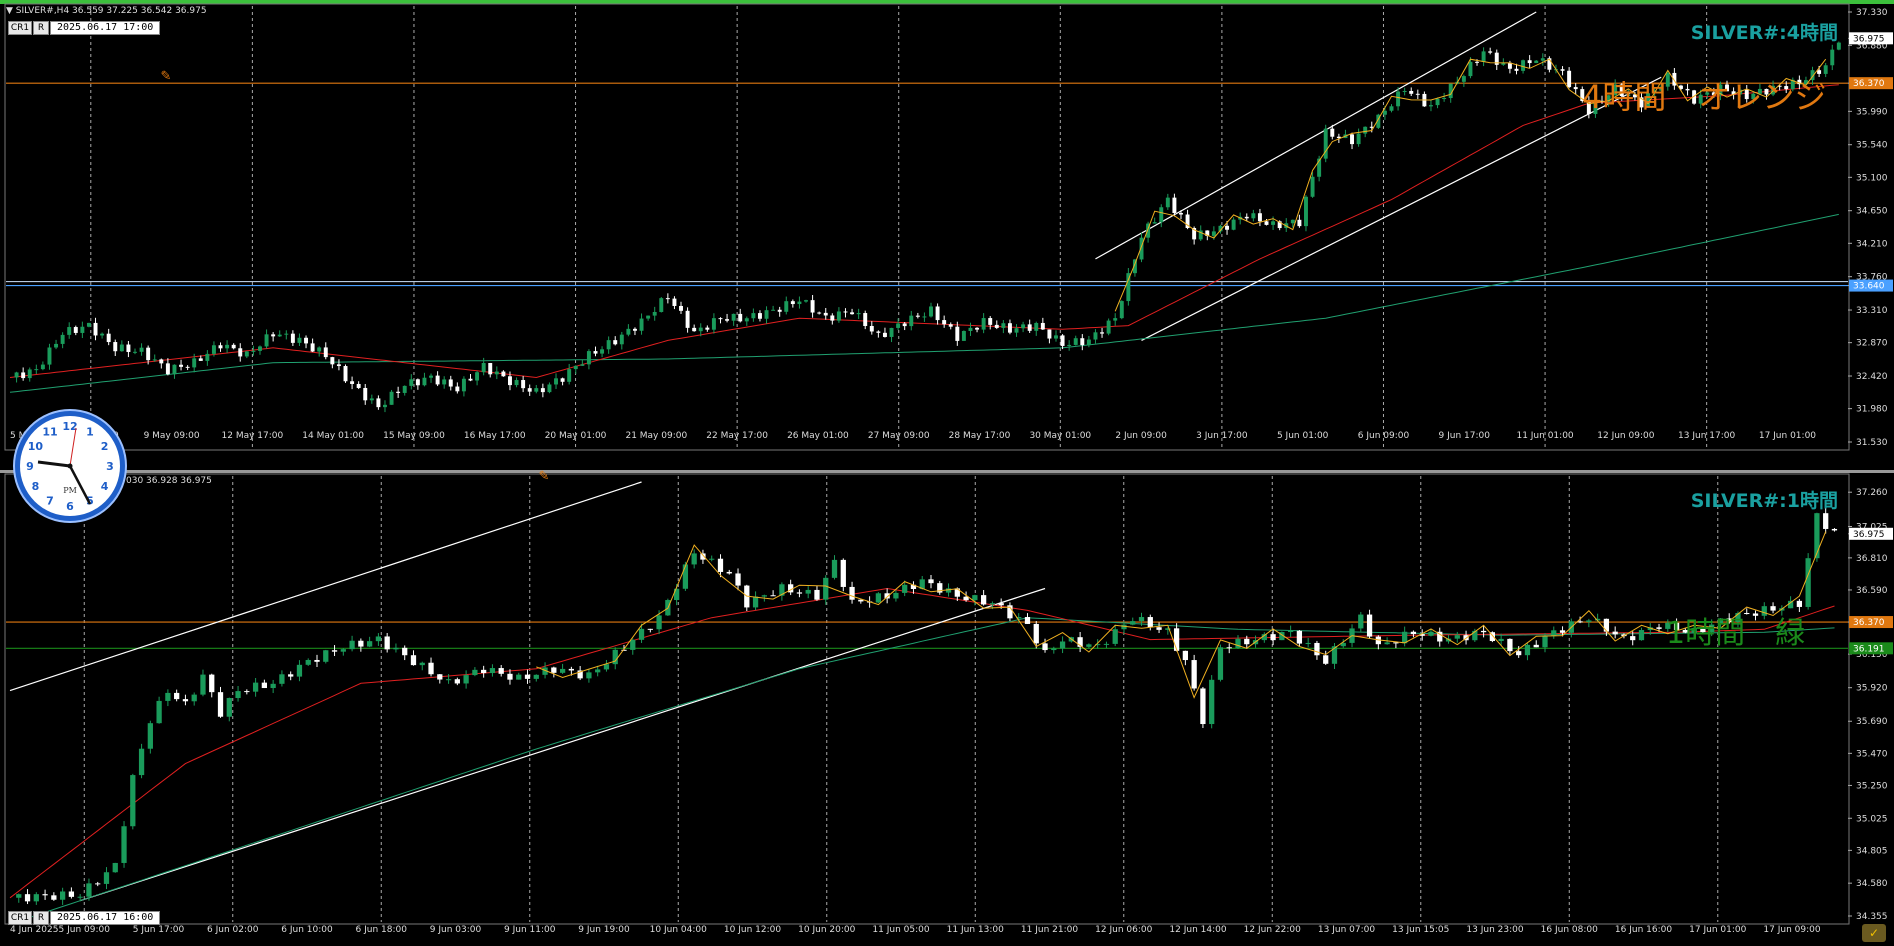  Describe the element at coordinates (20, 28) in the screenshot. I see `cr-button-top: CR1` at that location.